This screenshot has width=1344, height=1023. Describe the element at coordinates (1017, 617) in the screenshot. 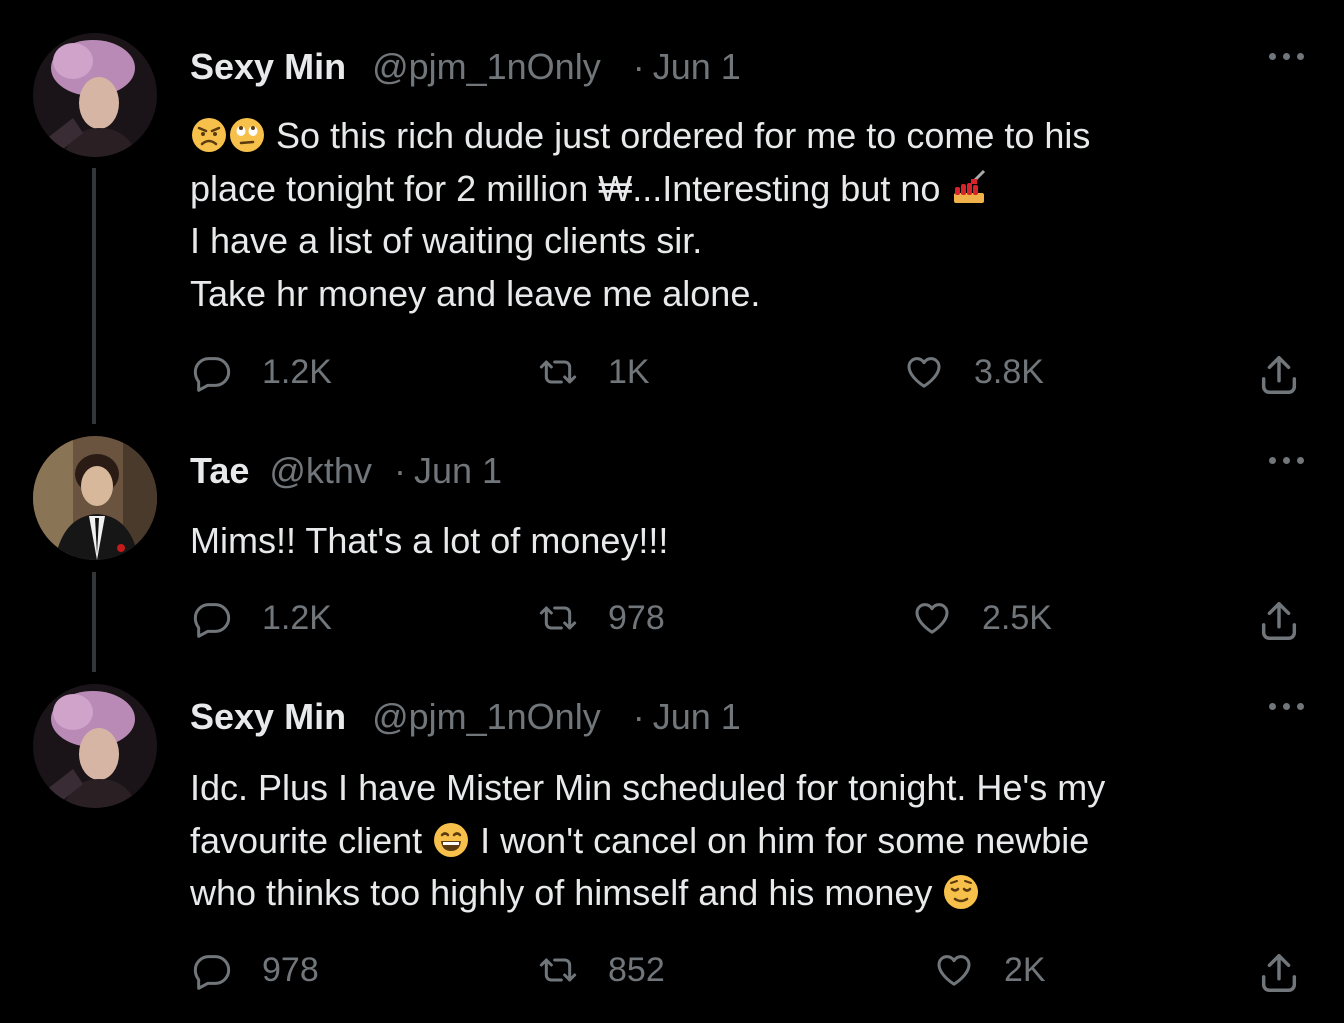

I see `like-count: 2.5K` at that location.